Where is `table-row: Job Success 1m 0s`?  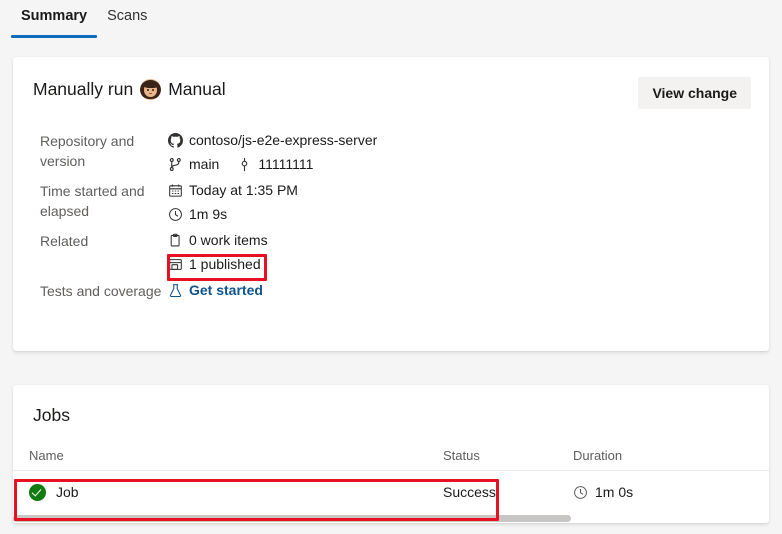
table-row: Job Success 1m 0s is located at coordinates (391, 492).